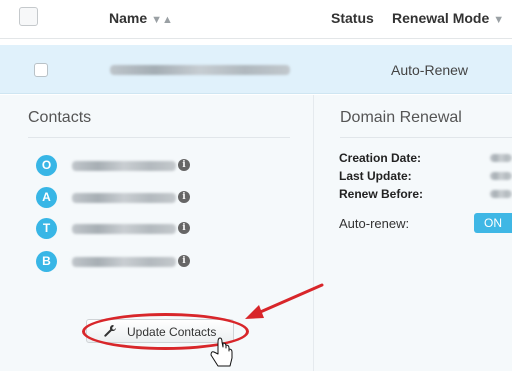  I want to click on select-all-checkbox, so click(28, 16).